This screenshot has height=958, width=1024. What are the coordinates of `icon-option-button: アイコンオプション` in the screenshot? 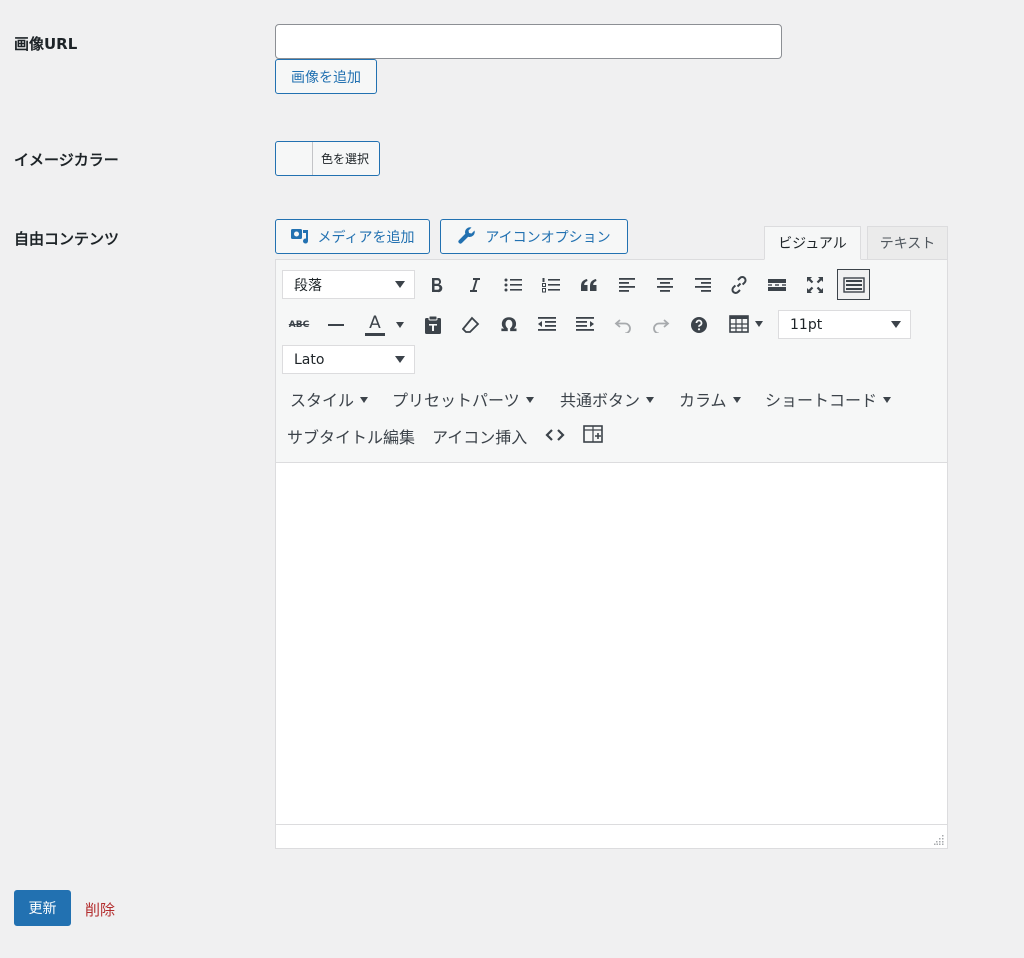 It's located at (534, 236).